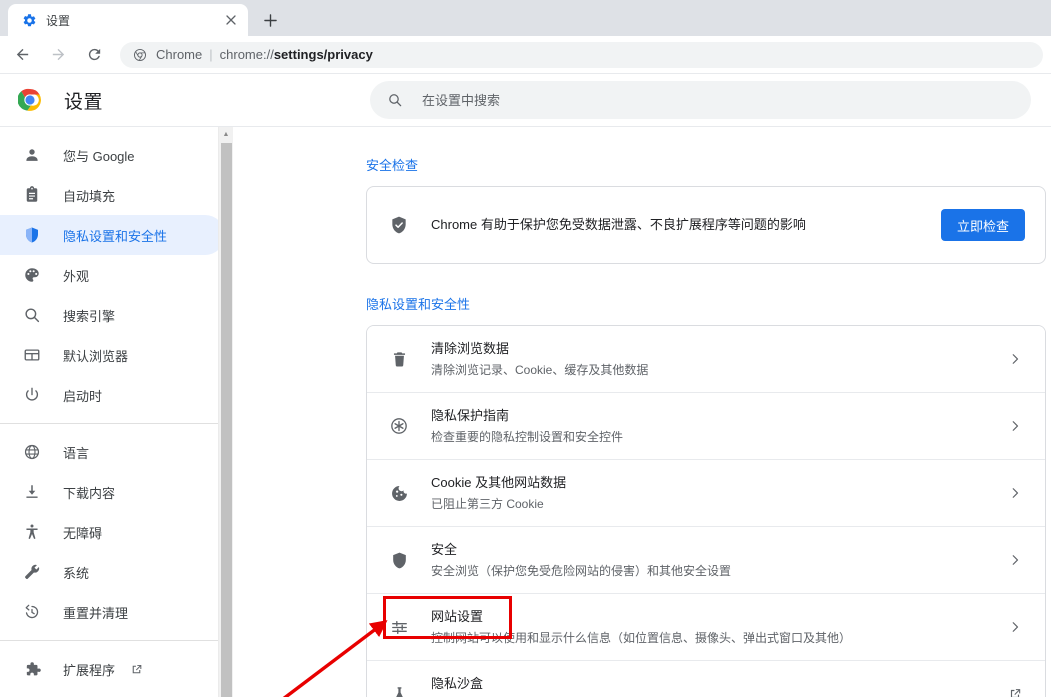 Image resolution: width=1051 pixels, height=697 pixels. Describe the element at coordinates (112, 315) in the screenshot. I see `sidebar-item-search-engine: 搜索引擎` at that location.